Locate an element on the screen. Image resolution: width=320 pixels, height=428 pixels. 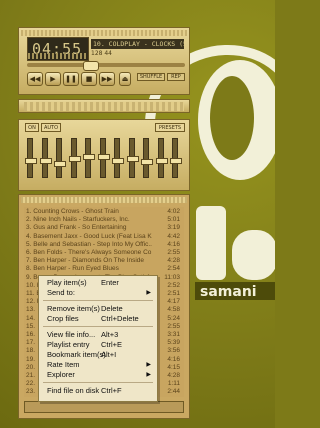
eq-toolbar: ON AUTO PRESETS is located at coordinates (104, 128).